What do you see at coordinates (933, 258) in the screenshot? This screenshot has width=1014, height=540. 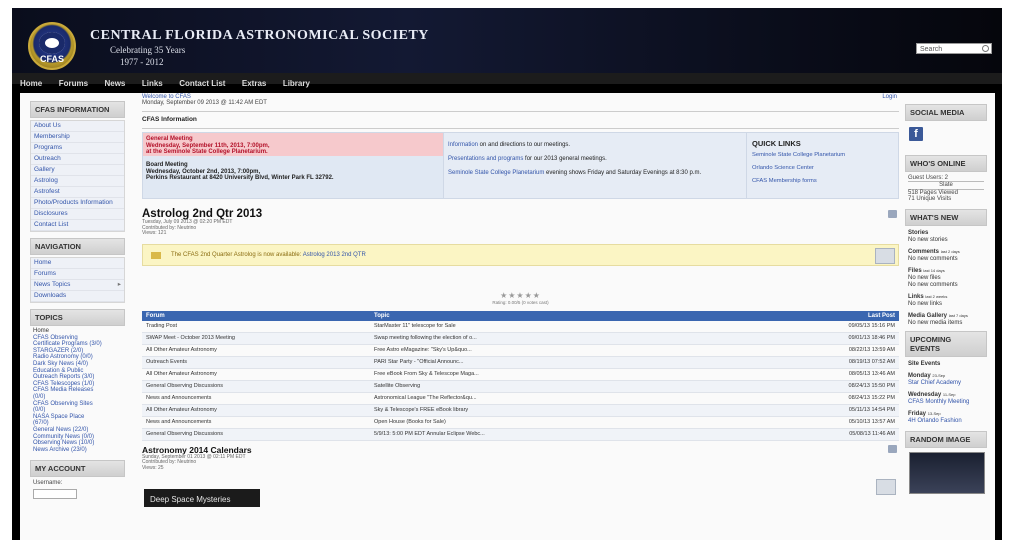 I see `new-sub: No new comments` at bounding box center [933, 258].